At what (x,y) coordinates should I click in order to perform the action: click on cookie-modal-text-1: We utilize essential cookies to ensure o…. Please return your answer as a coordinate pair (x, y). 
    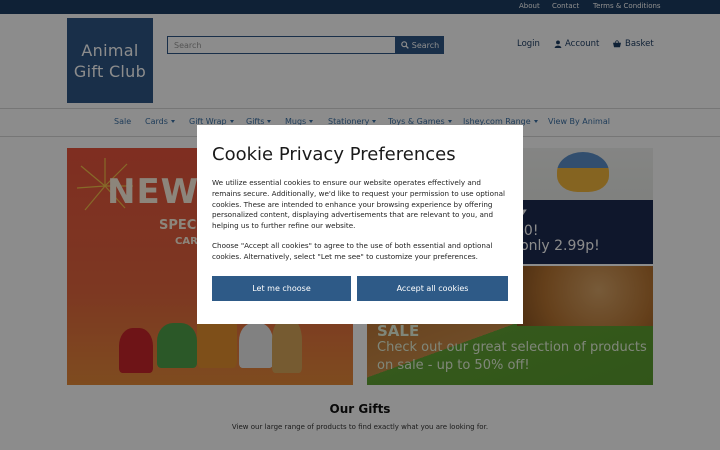
    Looking at the image, I should click on (359, 204).